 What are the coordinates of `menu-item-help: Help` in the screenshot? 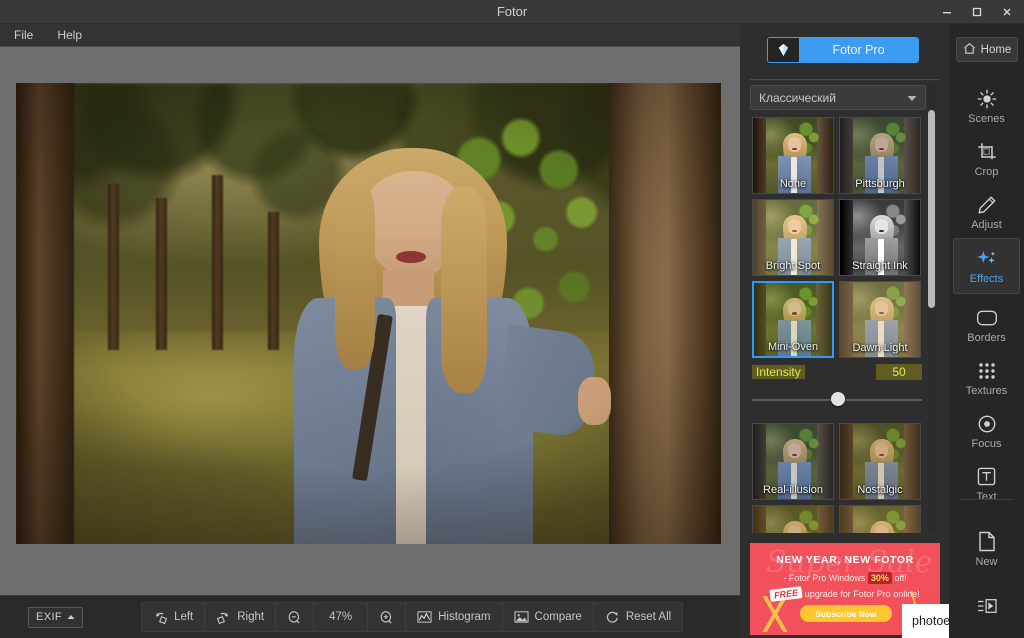 It's located at (69, 35).